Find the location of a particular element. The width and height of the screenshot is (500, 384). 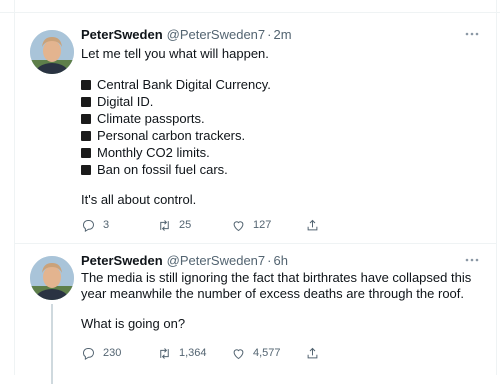

list-item-text: Personal carbon trackers. is located at coordinates (171, 135).